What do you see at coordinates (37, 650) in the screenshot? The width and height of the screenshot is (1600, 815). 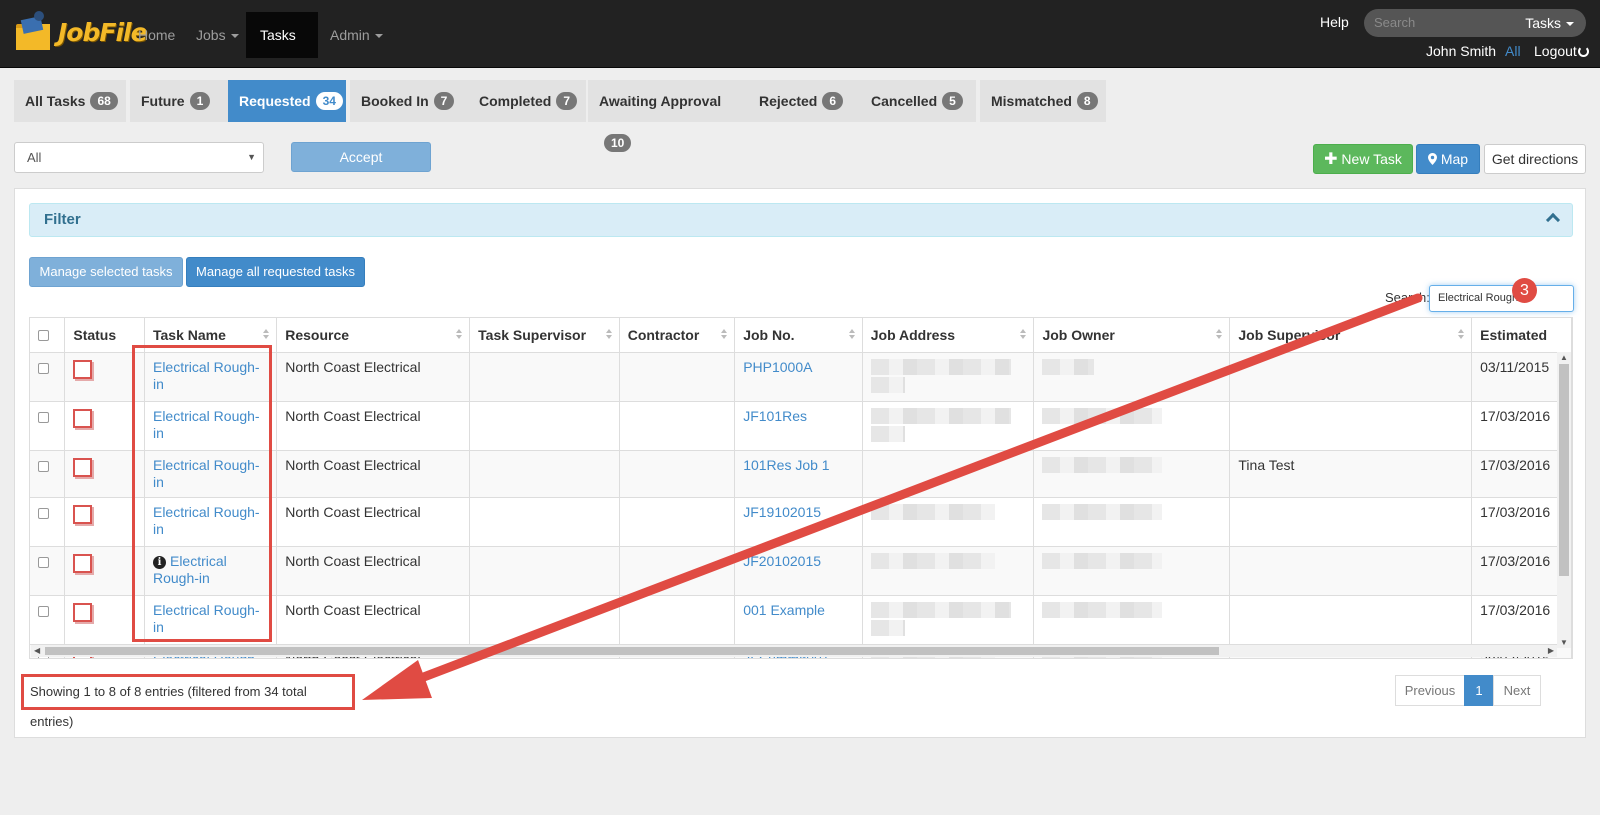 I see `scroll-left-icon: ◀` at bounding box center [37, 650].